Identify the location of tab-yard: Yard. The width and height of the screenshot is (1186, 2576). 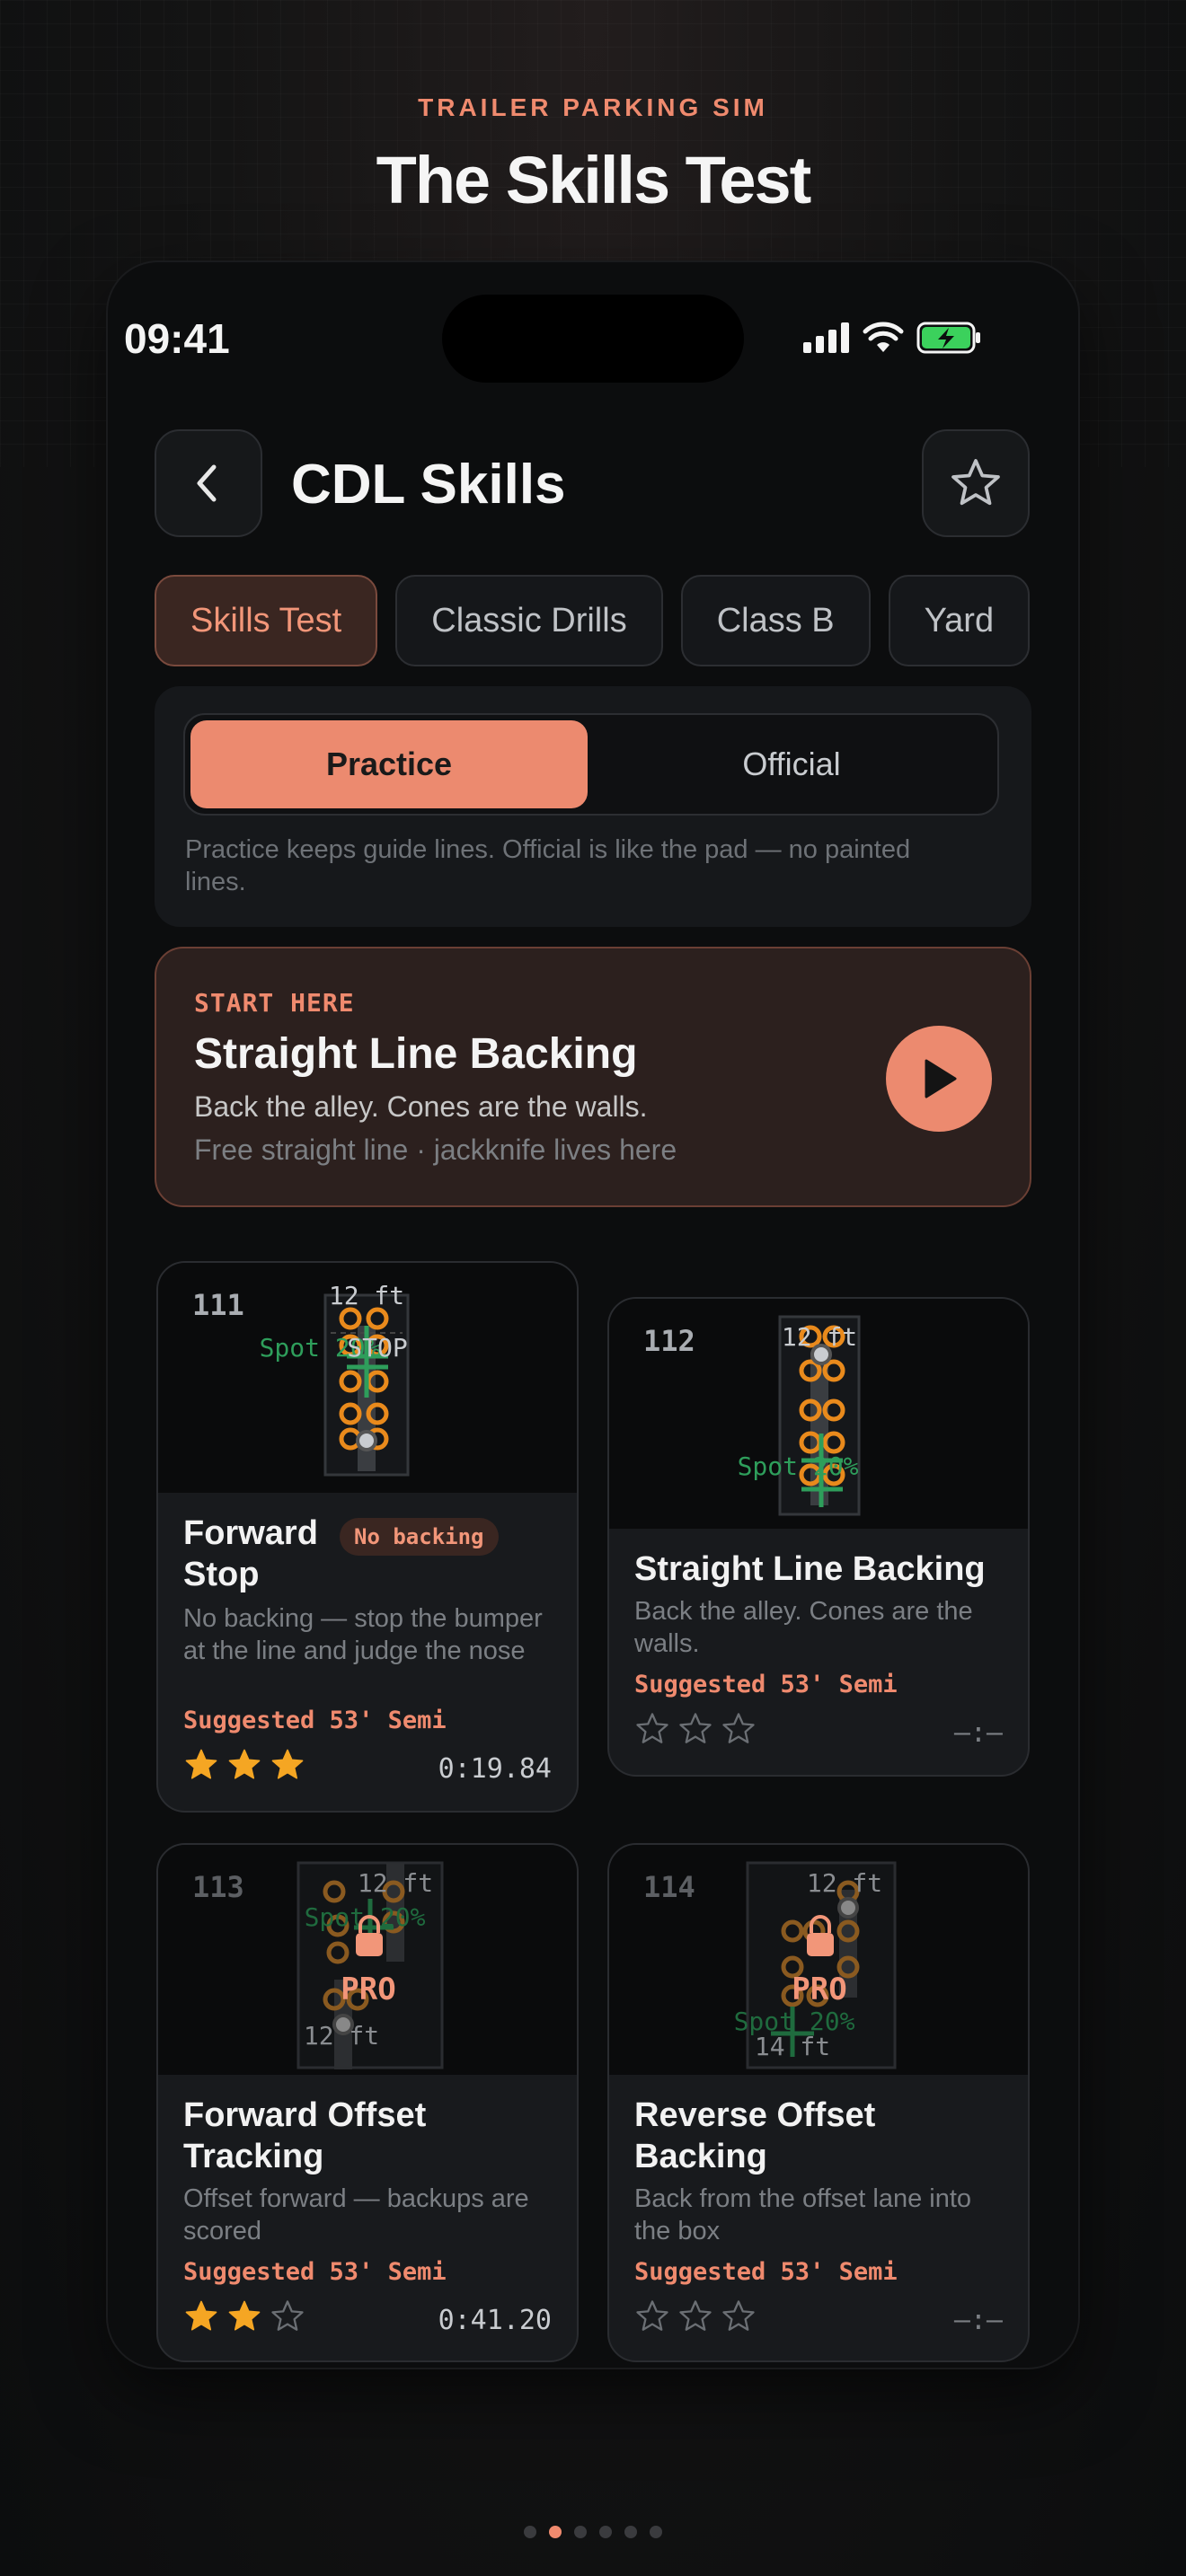
(959, 620).